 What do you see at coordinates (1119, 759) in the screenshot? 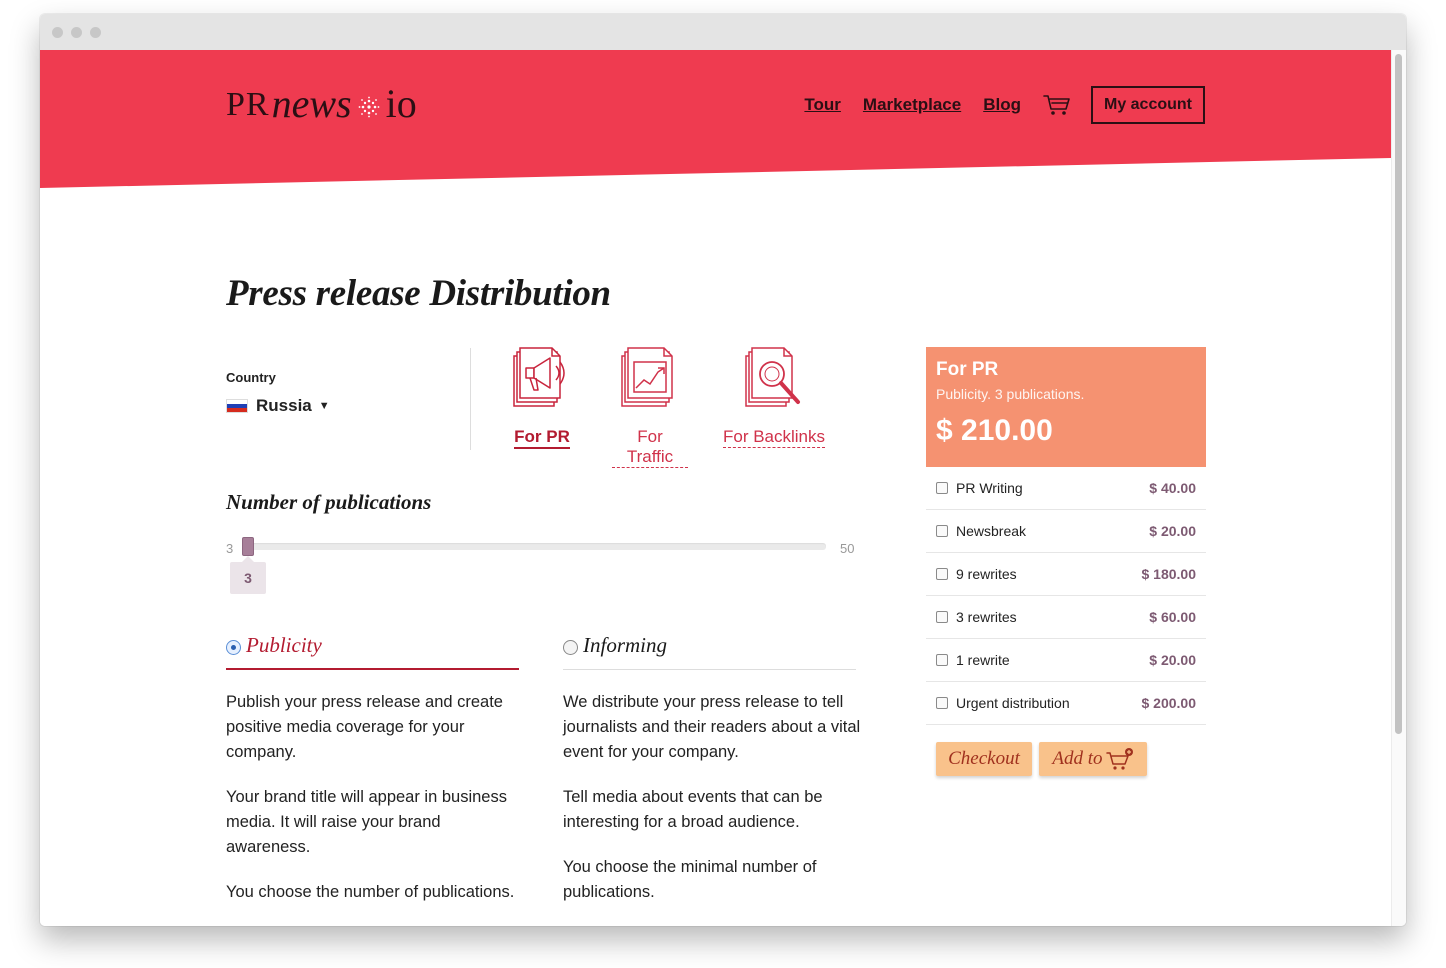
I see `add-to-cart-icon` at bounding box center [1119, 759].